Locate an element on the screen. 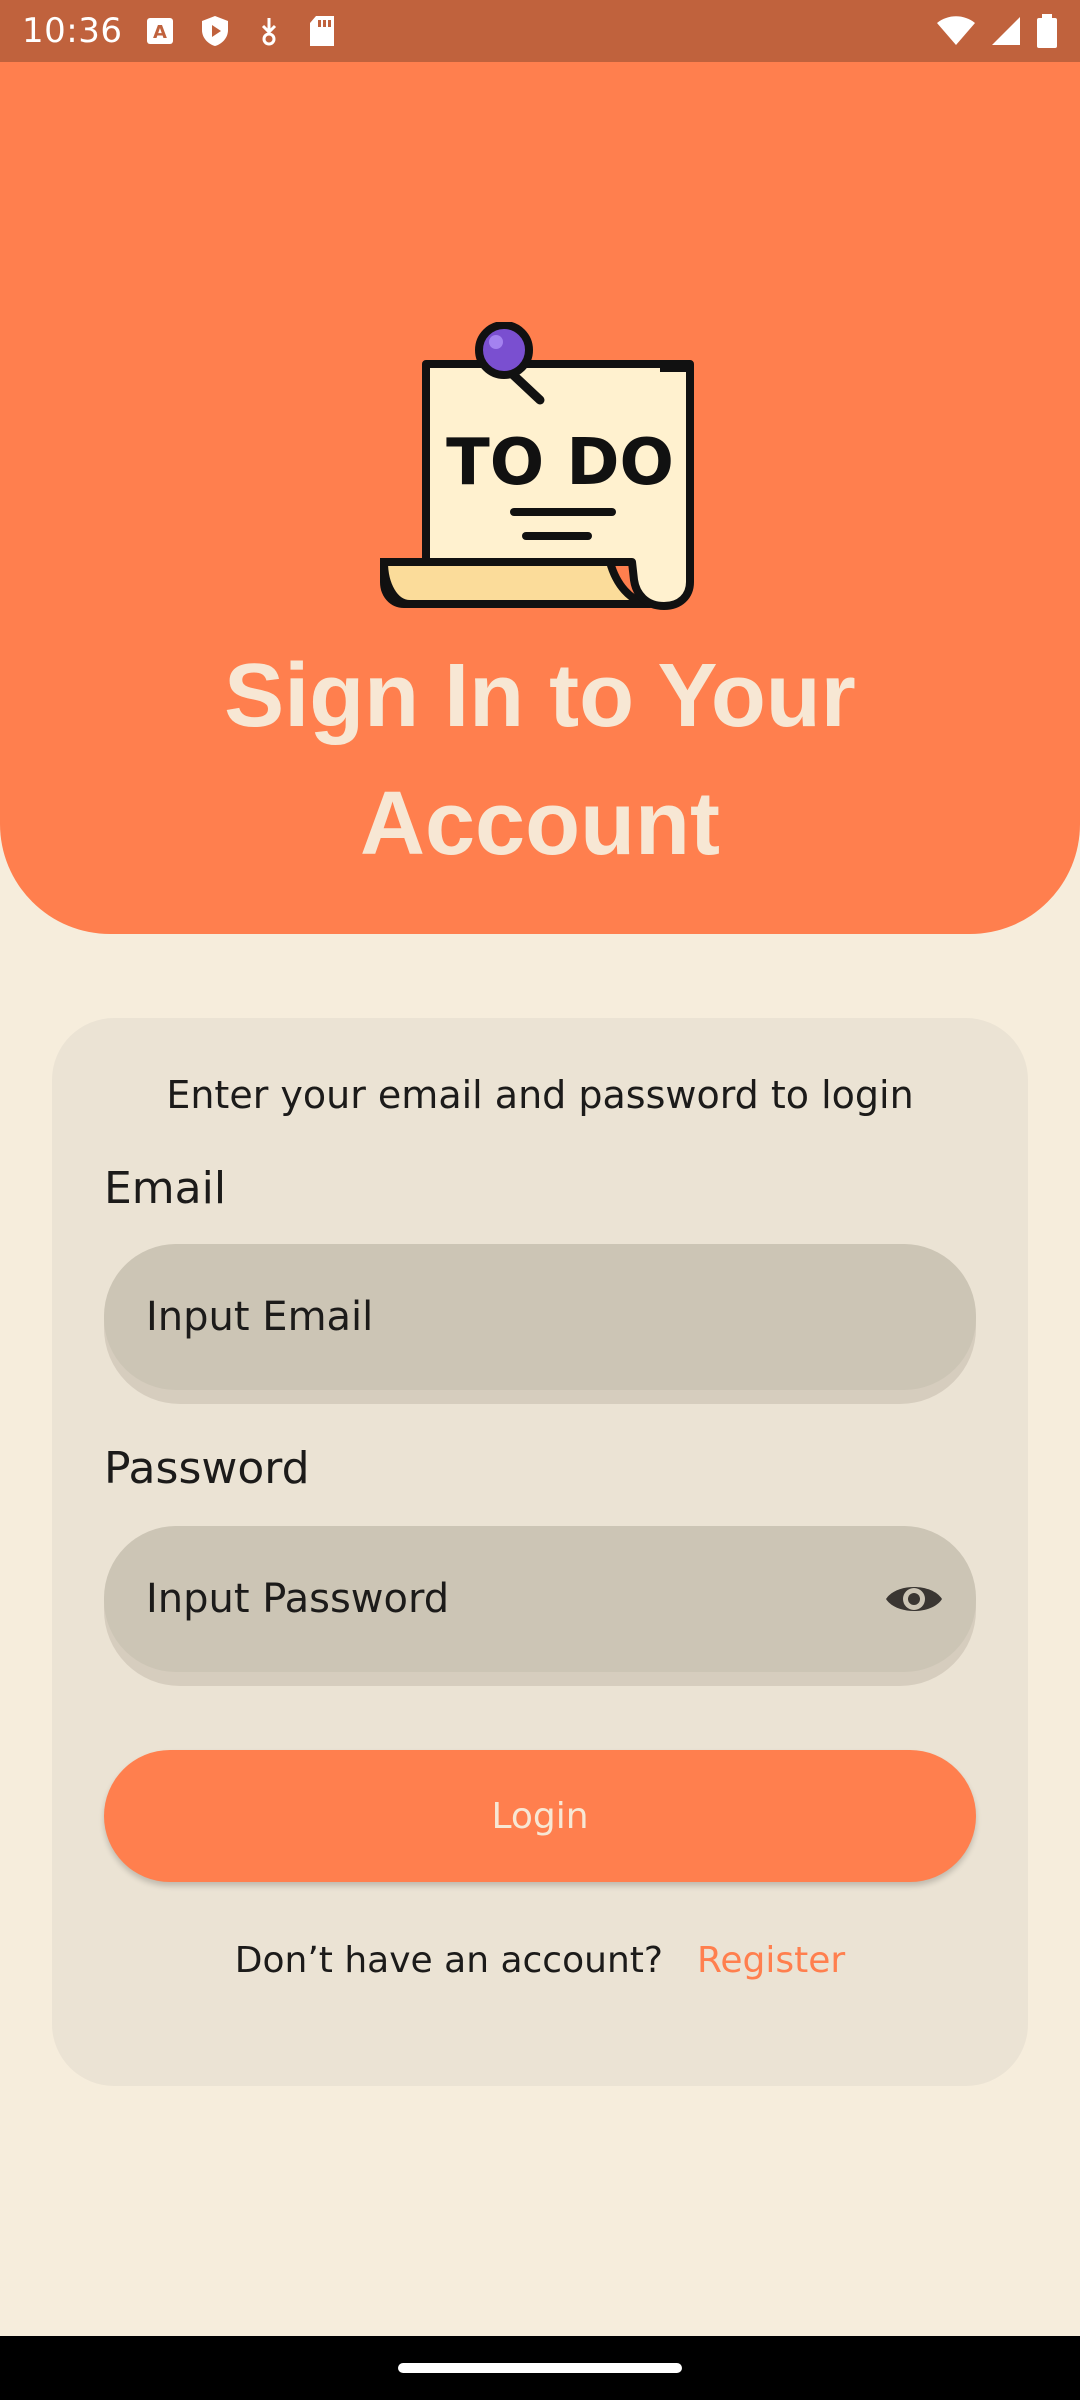  status-icons-right is located at coordinates (997, 31).